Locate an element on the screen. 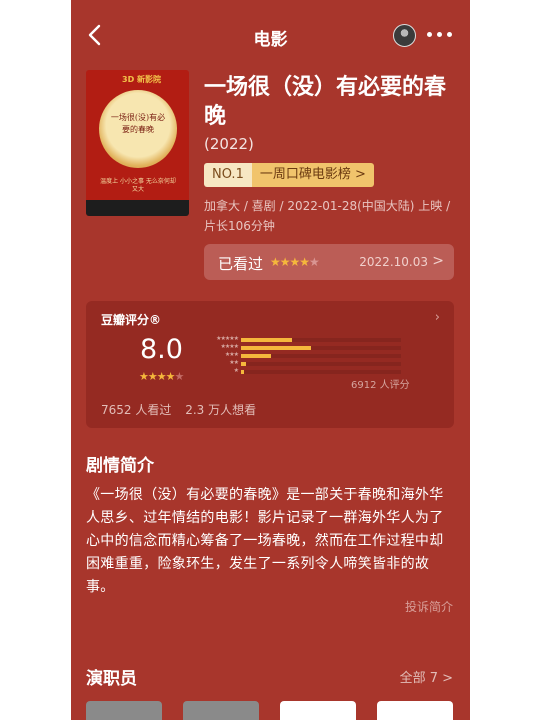 This screenshot has width=540, height=720. rating-bar-stars: ★★ is located at coordinates (234, 362).